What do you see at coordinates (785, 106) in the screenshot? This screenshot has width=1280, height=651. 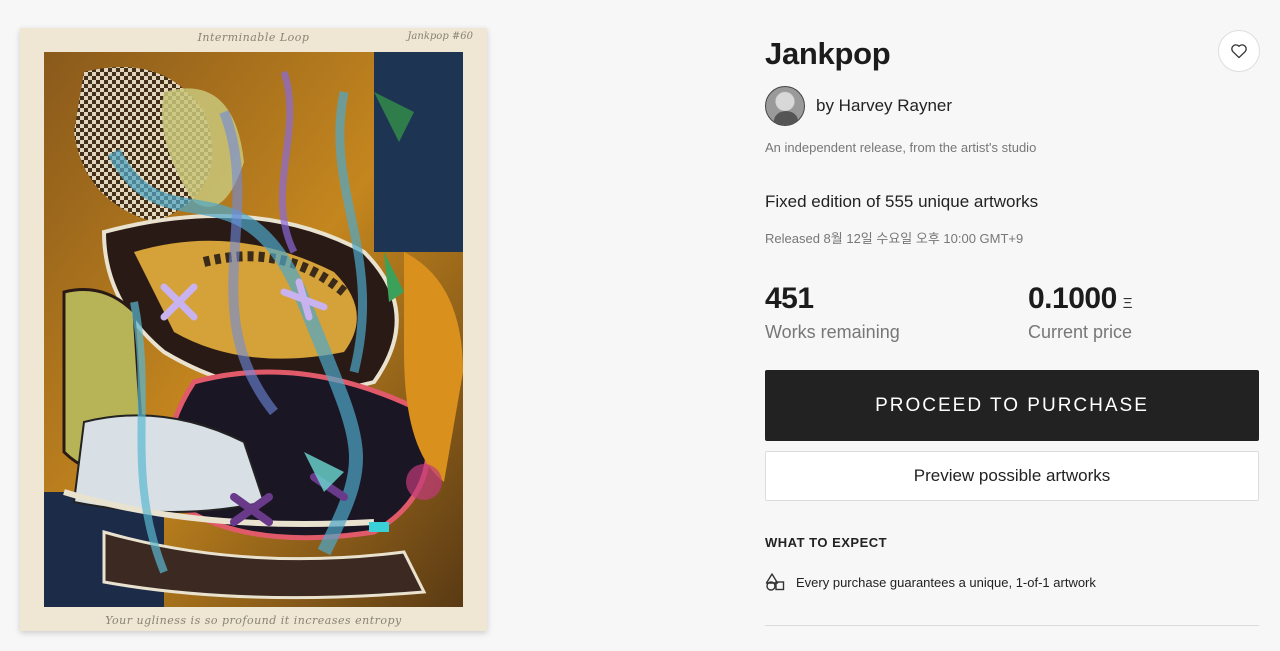 I see `avatar` at bounding box center [785, 106].